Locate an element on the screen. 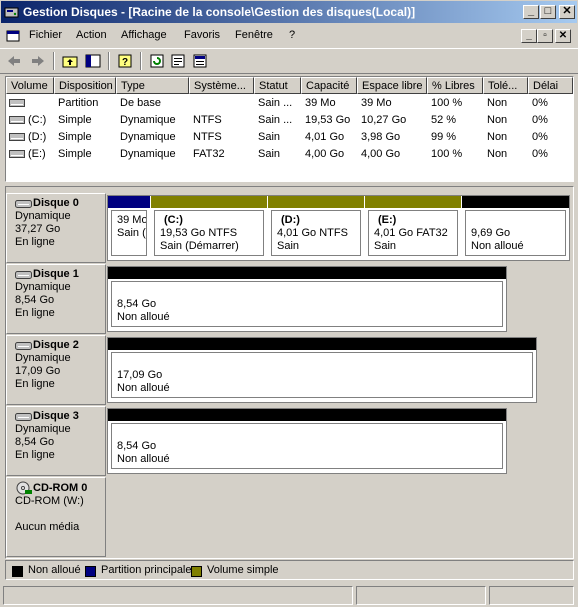 The image size is (578, 607). properties-icon is located at coordinates (178, 61).